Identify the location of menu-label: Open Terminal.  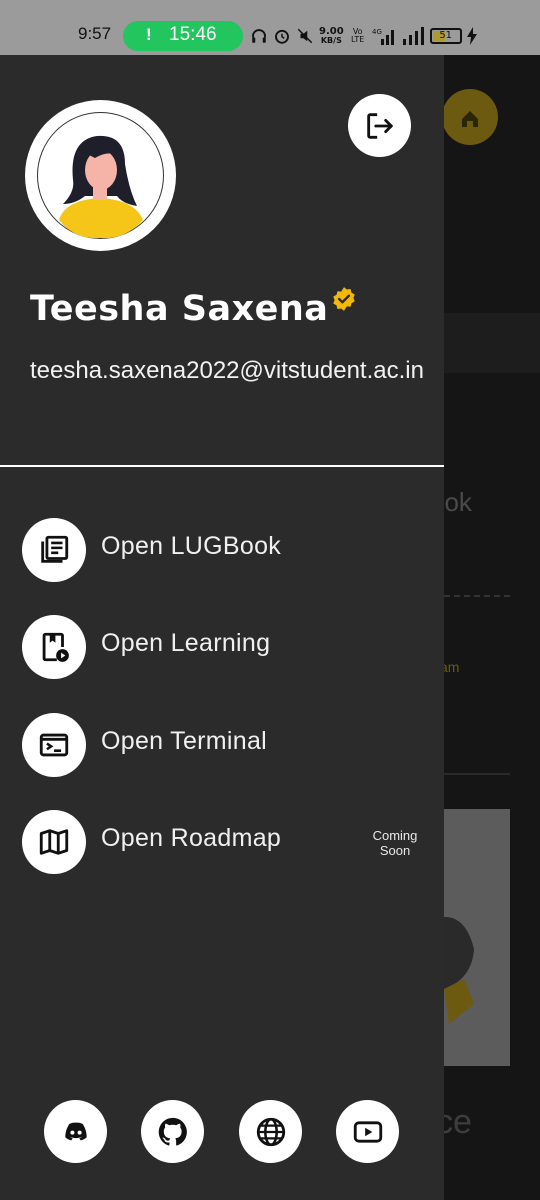
(184, 741).